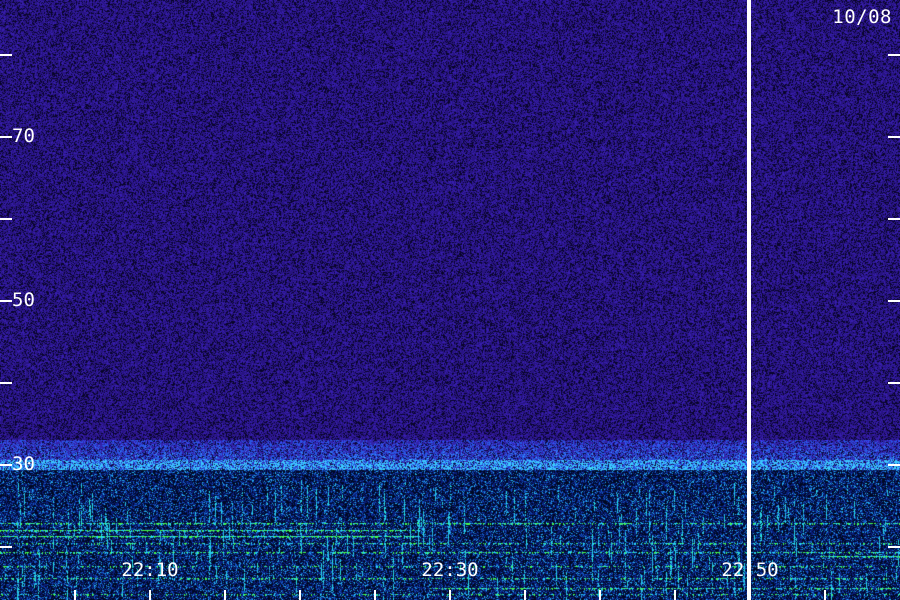 This screenshot has width=900, height=600. What do you see at coordinates (23, 300) in the screenshot?
I see `y-label-50: 50` at bounding box center [23, 300].